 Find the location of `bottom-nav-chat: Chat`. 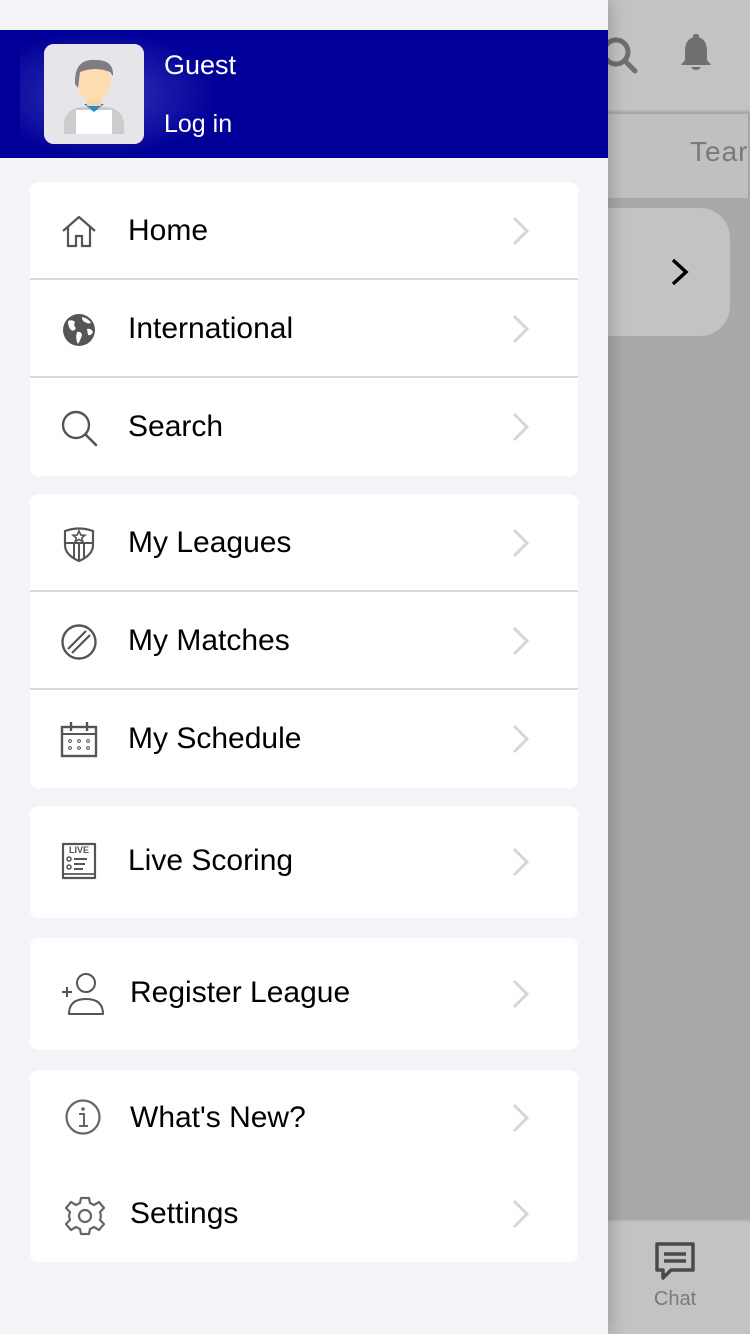

bottom-nav-chat: Chat is located at coordinates (675, 1275).